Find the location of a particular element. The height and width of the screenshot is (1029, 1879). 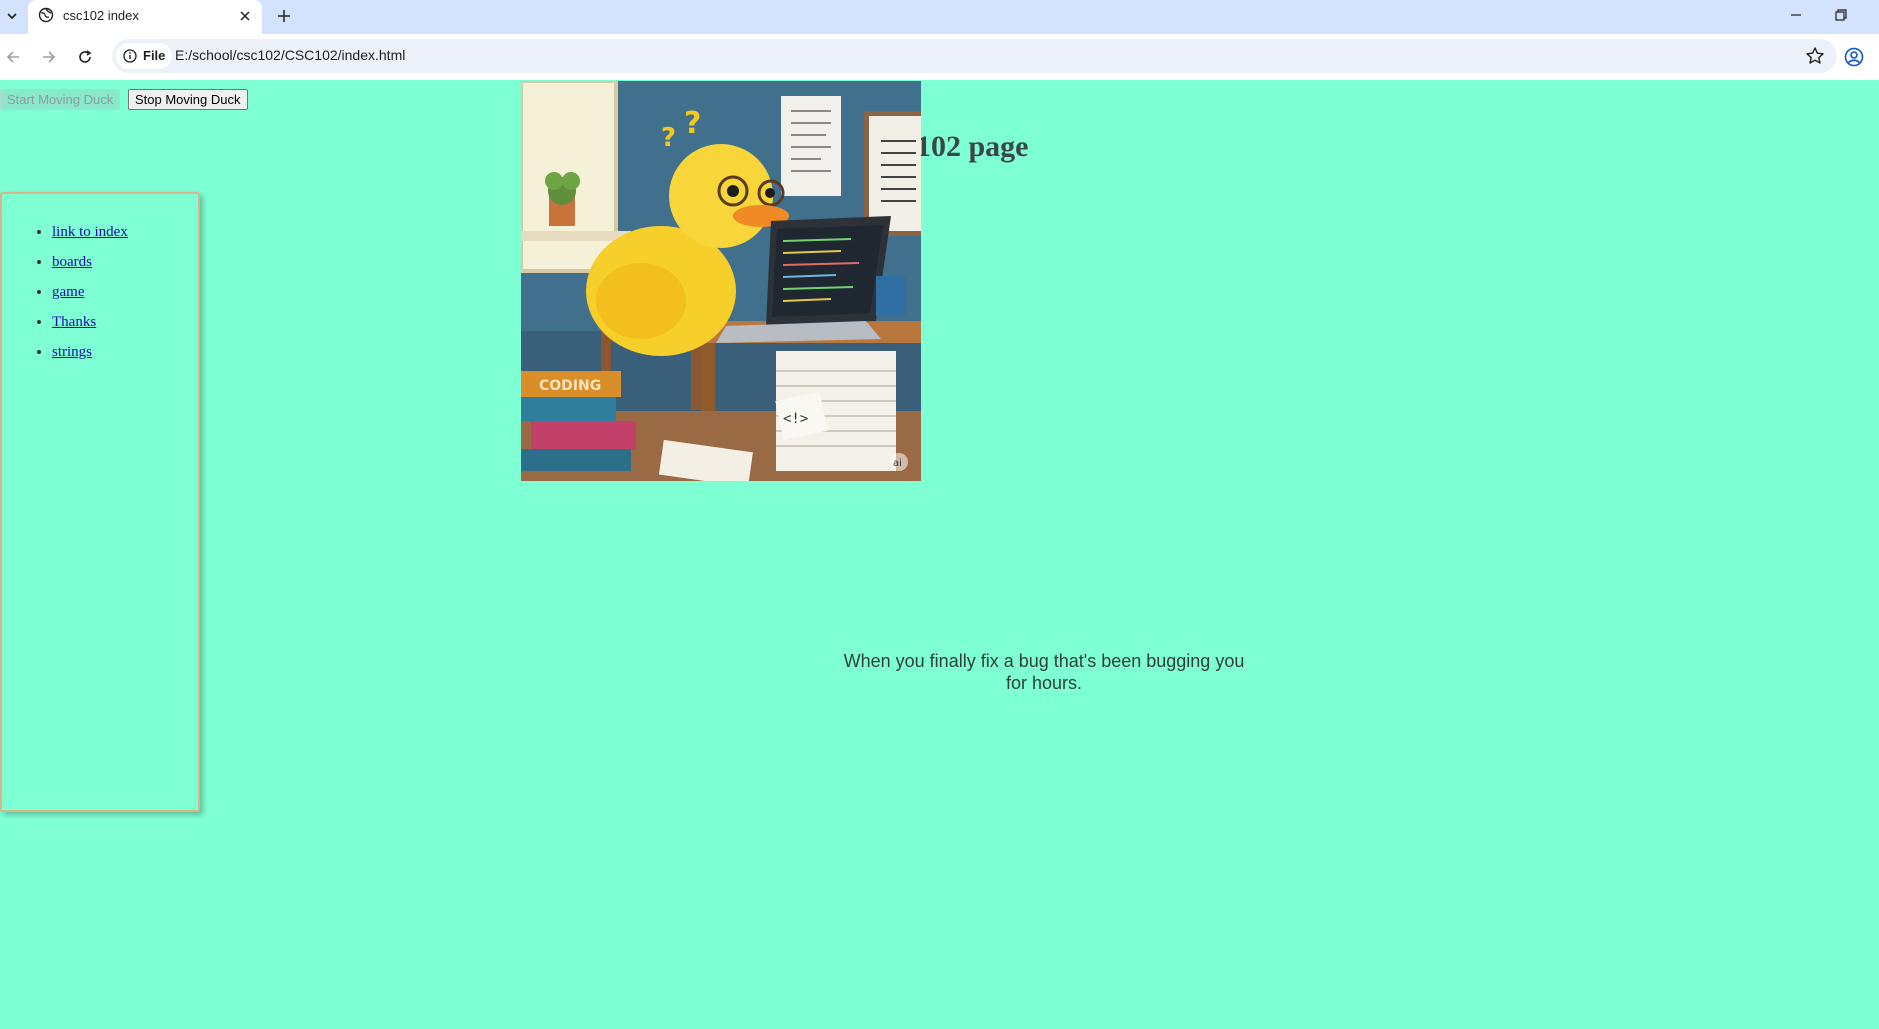

list-item: boards is located at coordinates (90, 269).